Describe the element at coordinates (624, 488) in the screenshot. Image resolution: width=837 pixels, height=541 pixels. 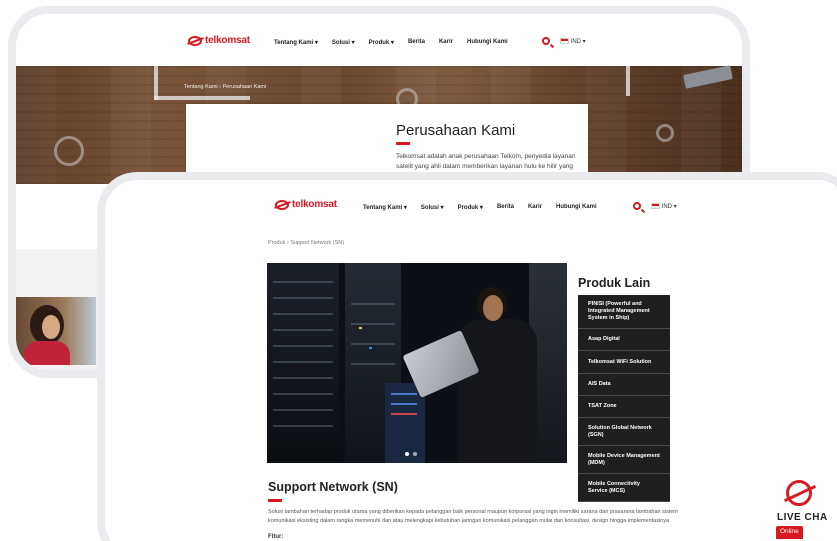
I see `product-item-mcs: Mobile Connectivity Service (MCS)` at that location.